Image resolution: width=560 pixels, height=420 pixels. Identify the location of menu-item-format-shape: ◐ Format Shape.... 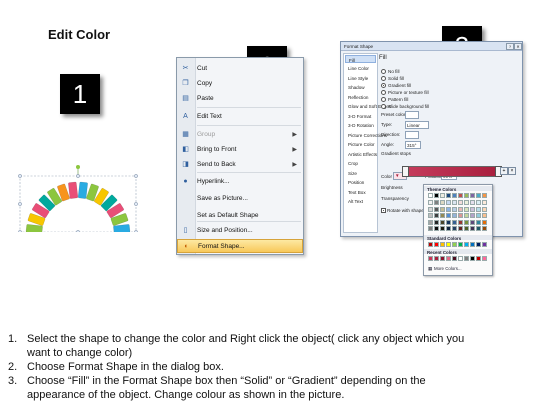
(240, 246).